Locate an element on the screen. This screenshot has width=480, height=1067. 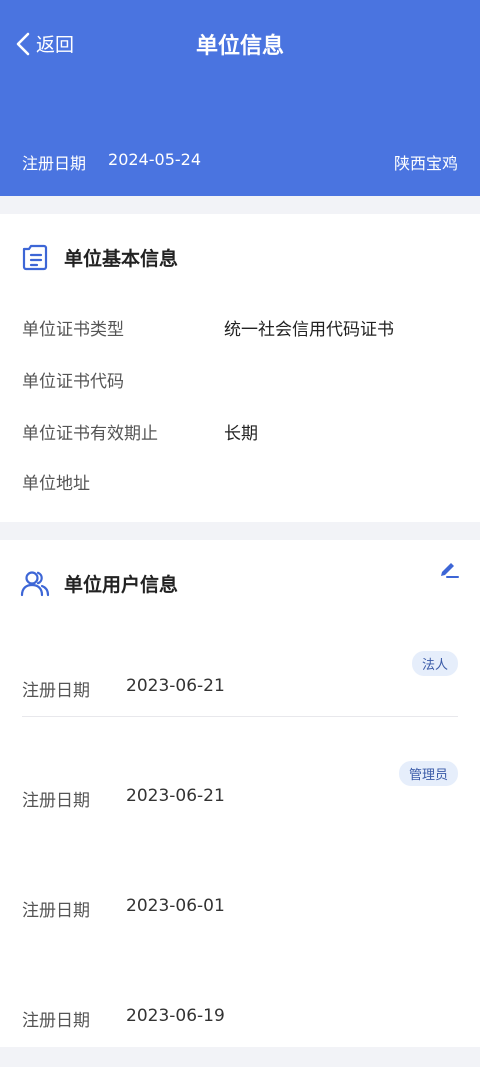
document-list-icon is located at coordinates (35, 257).